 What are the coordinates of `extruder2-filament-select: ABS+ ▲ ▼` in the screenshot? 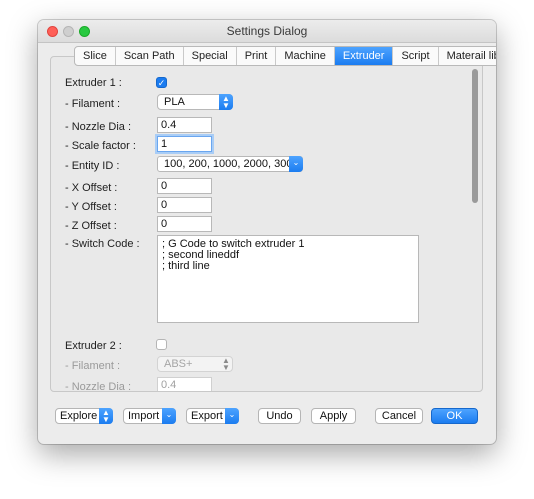 It's located at (195, 364).